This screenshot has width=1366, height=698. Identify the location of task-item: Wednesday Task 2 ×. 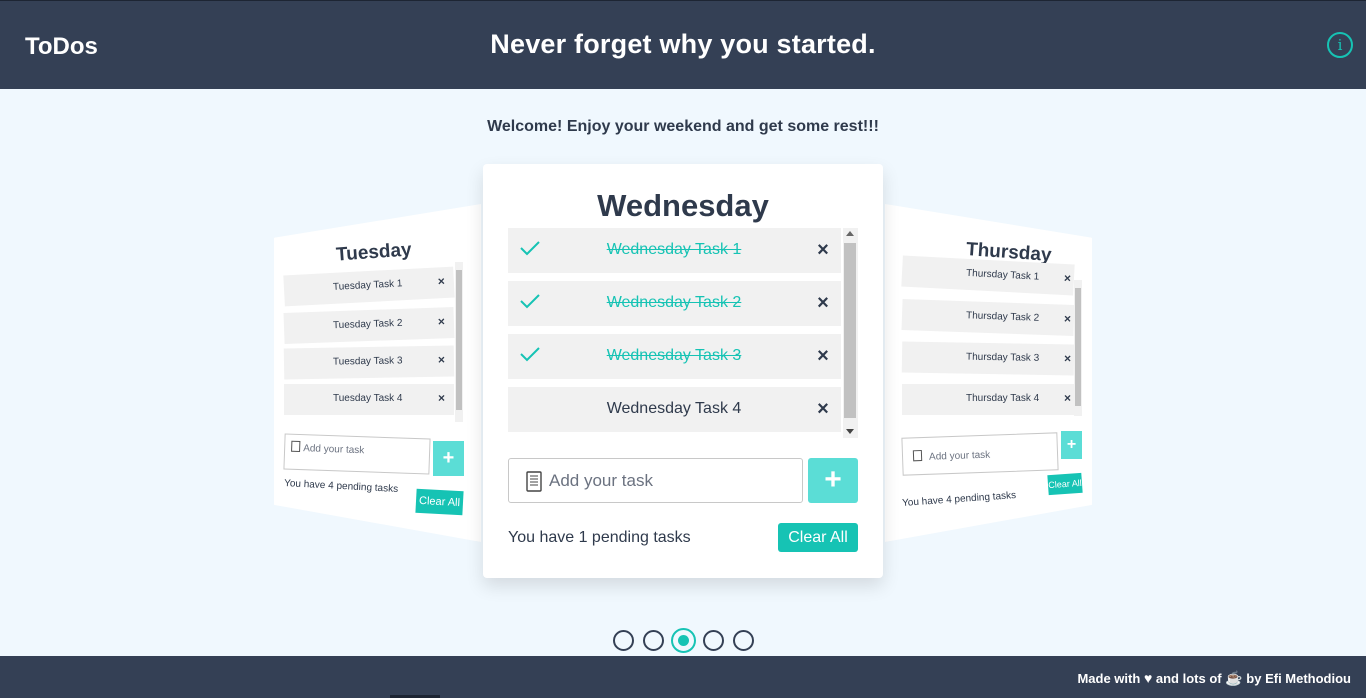
(674, 303).